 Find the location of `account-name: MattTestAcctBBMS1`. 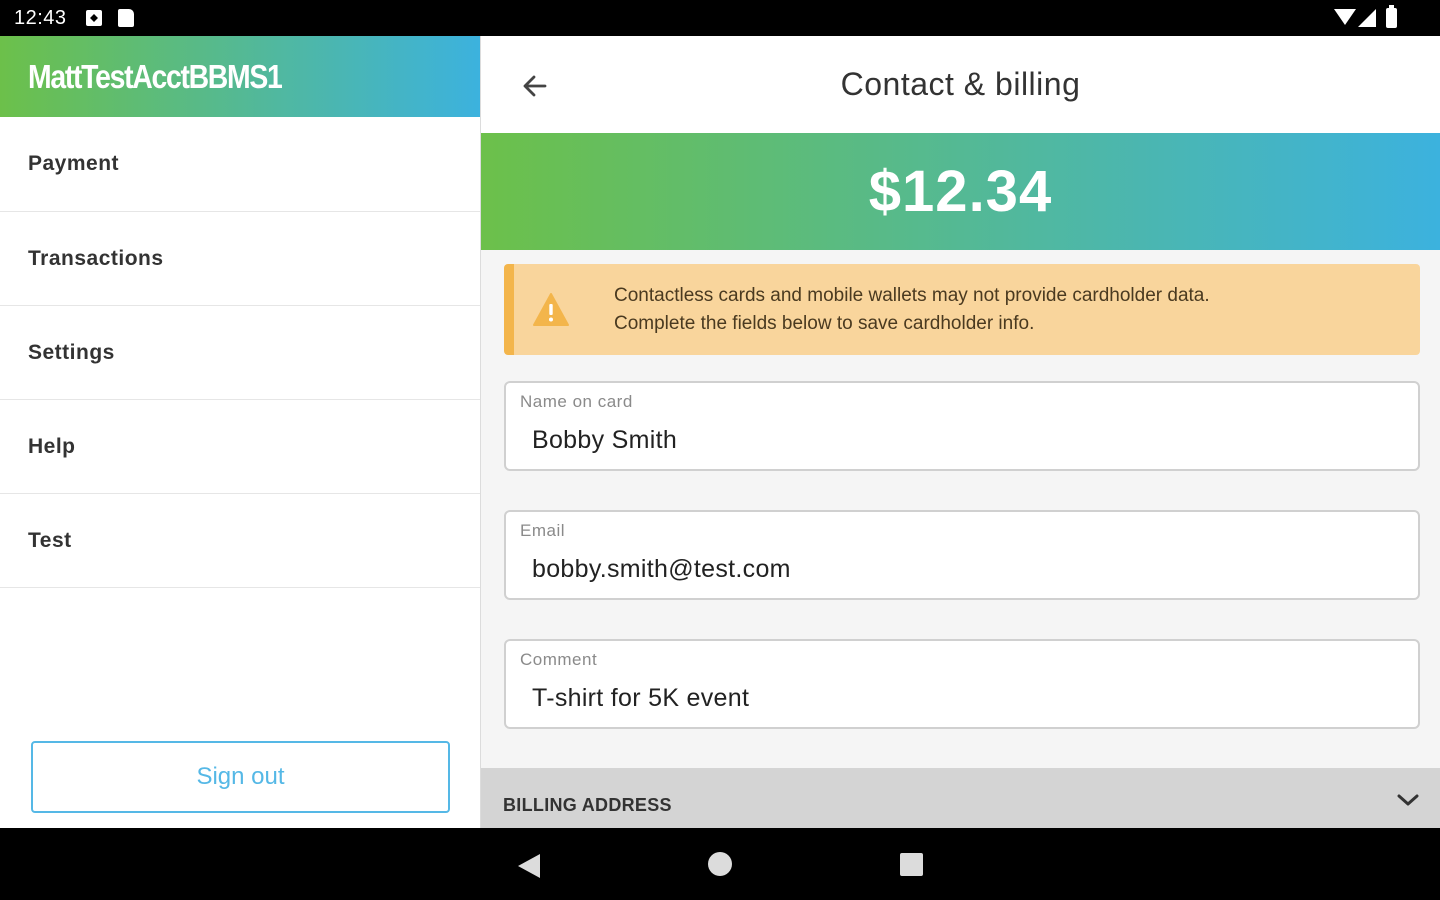

account-name: MattTestAcctBBMS1 is located at coordinates (155, 76).